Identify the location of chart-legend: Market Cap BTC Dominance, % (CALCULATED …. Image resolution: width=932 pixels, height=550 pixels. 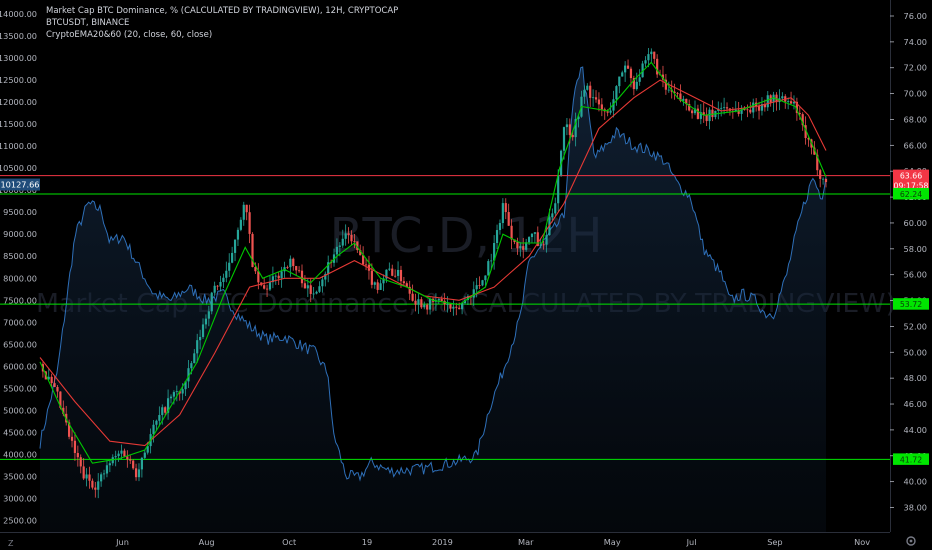
(222, 23).